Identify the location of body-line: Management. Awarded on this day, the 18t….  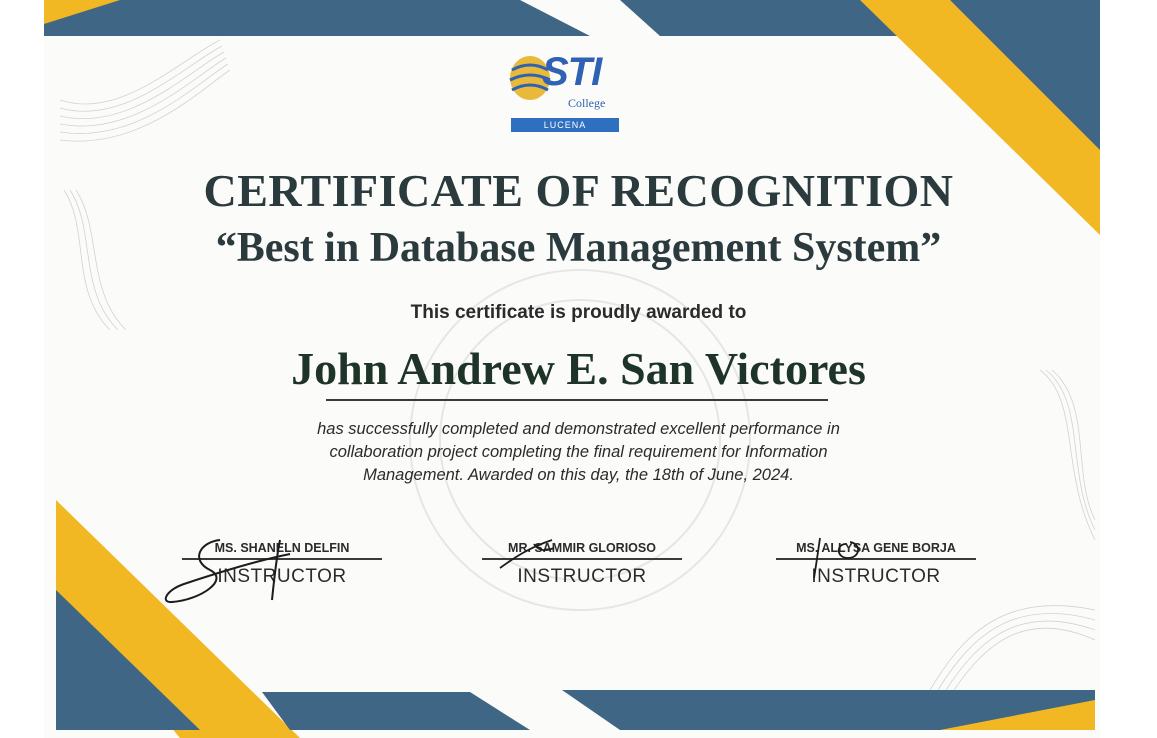
(578, 475).